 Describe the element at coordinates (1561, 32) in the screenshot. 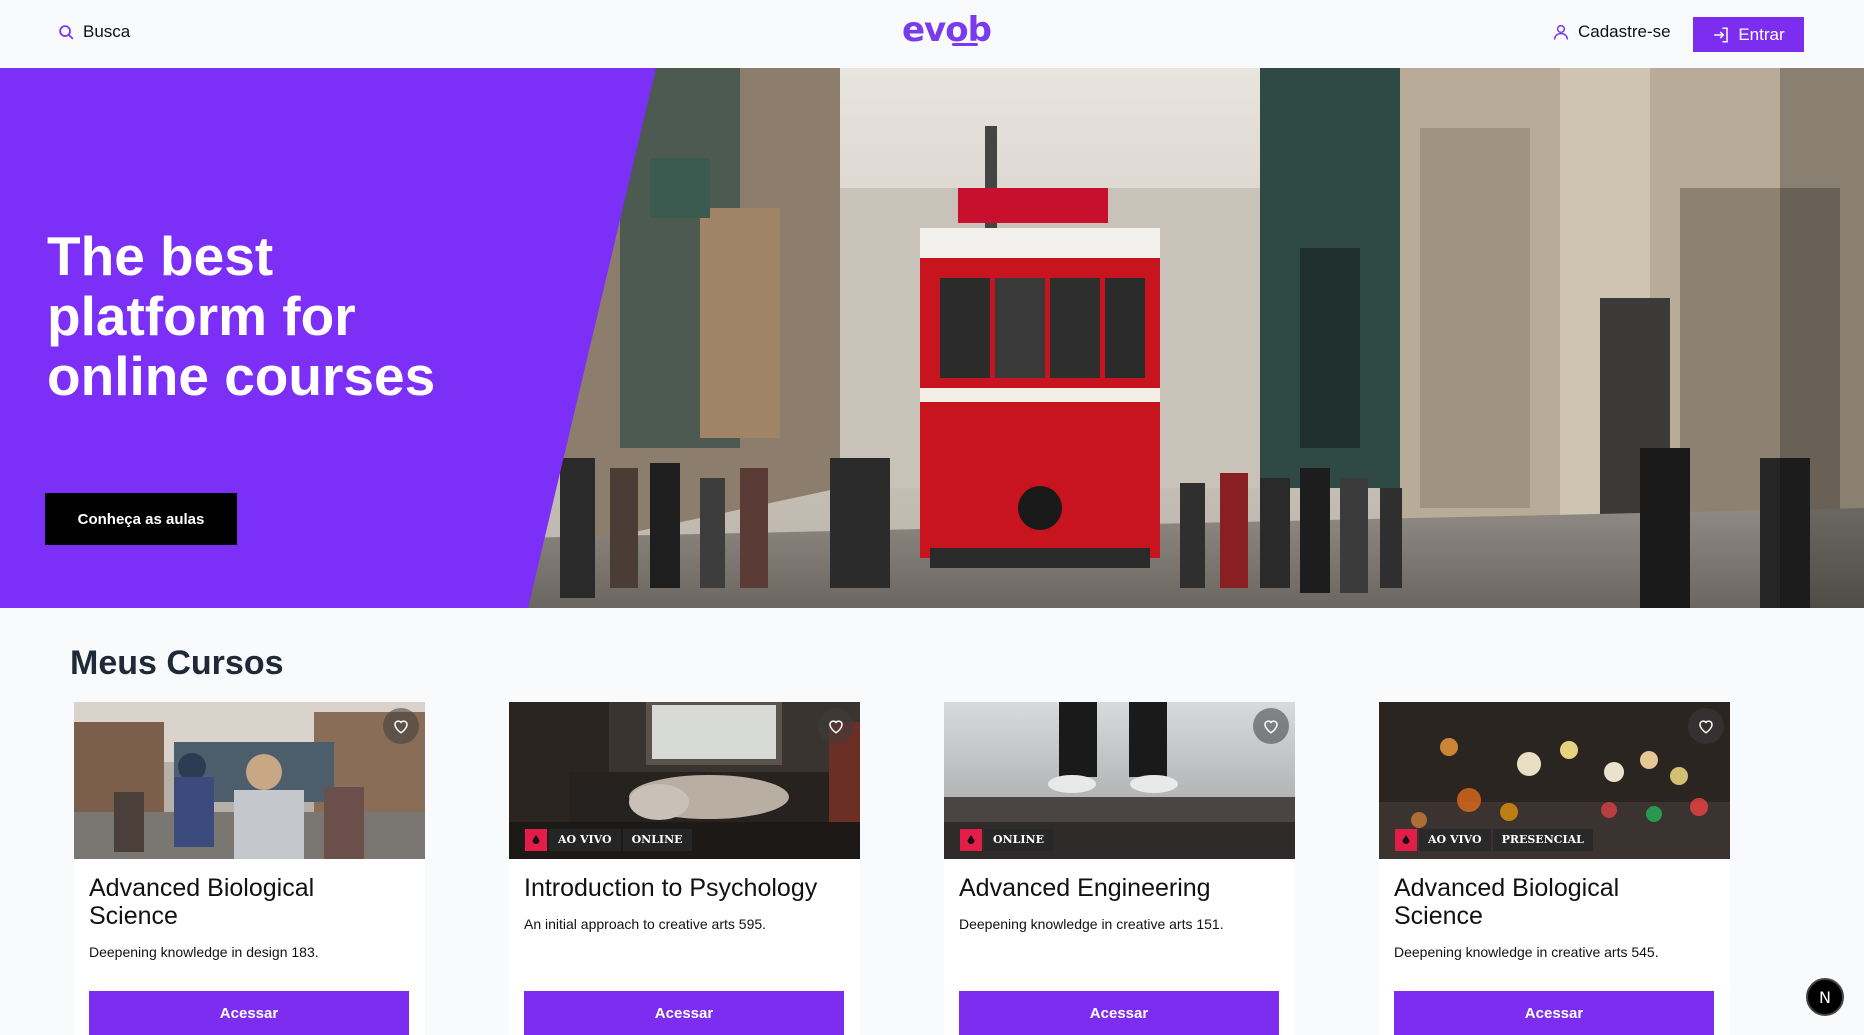

I see `user-icon` at that location.